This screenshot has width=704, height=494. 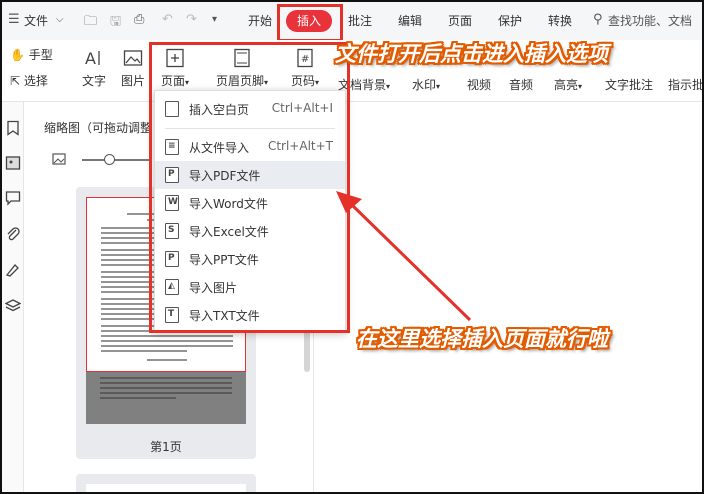 What do you see at coordinates (115, 23) in the screenshot?
I see `save-icon: 🖫` at bounding box center [115, 23].